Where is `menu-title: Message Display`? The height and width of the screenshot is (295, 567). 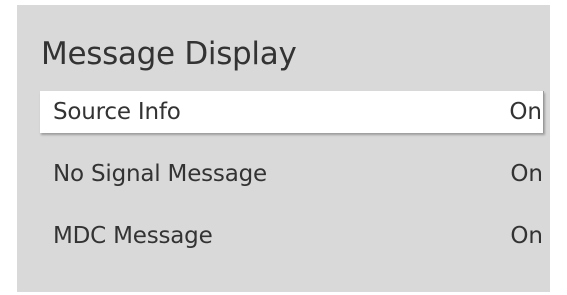 menu-title: Message Display is located at coordinates (169, 54).